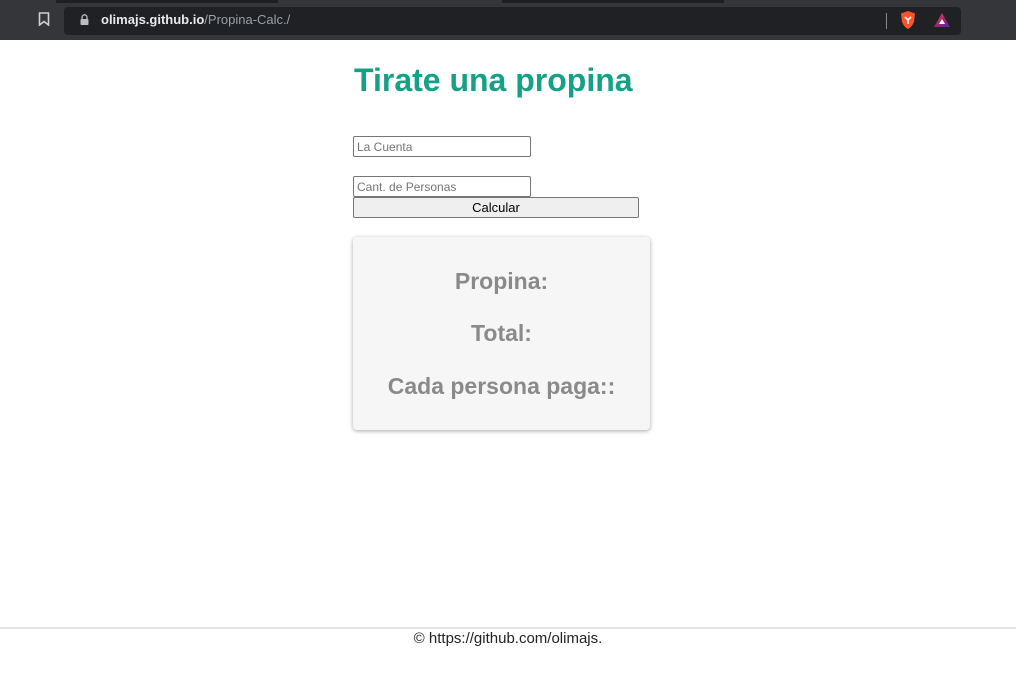 Image resolution: width=1016 pixels, height=679 pixels. What do you see at coordinates (493, 80) in the screenshot?
I see `page-title: Tirate una propina` at bounding box center [493, 80].